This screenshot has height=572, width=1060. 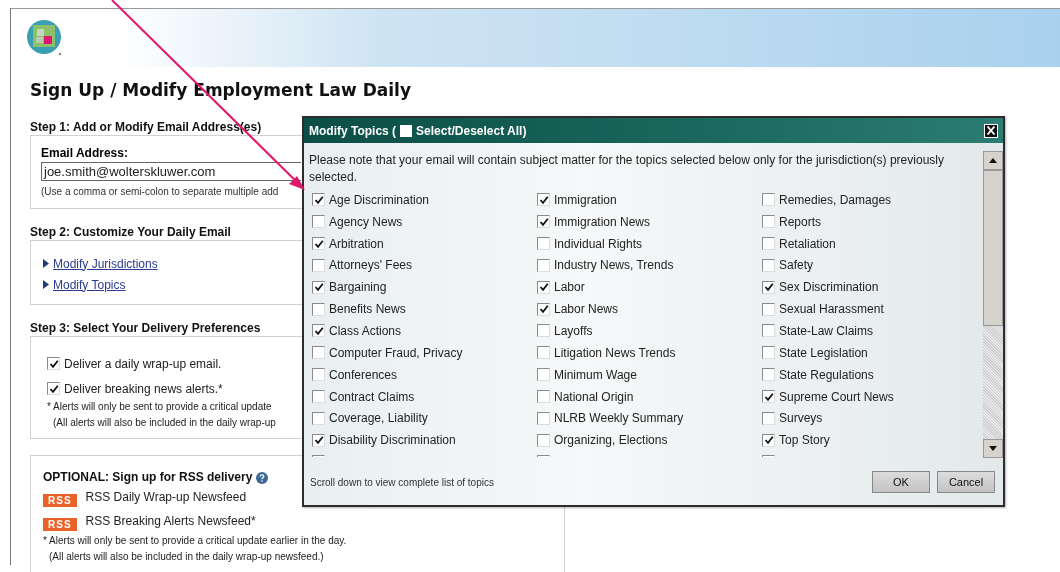 I want to click on cancel-button: Cancel, so click(x=966, y=482).